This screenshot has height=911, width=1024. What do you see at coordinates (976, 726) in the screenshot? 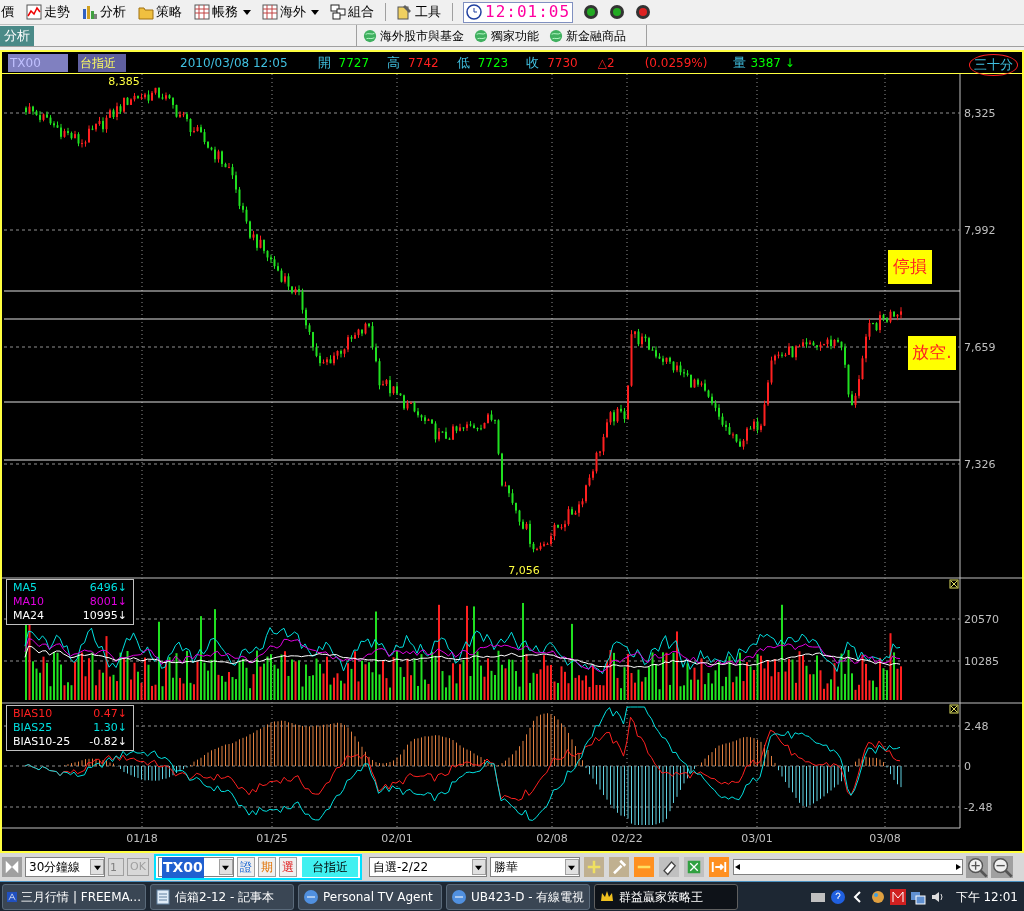
I see `axis-label: 2.48` at bounding box center [976, 726].